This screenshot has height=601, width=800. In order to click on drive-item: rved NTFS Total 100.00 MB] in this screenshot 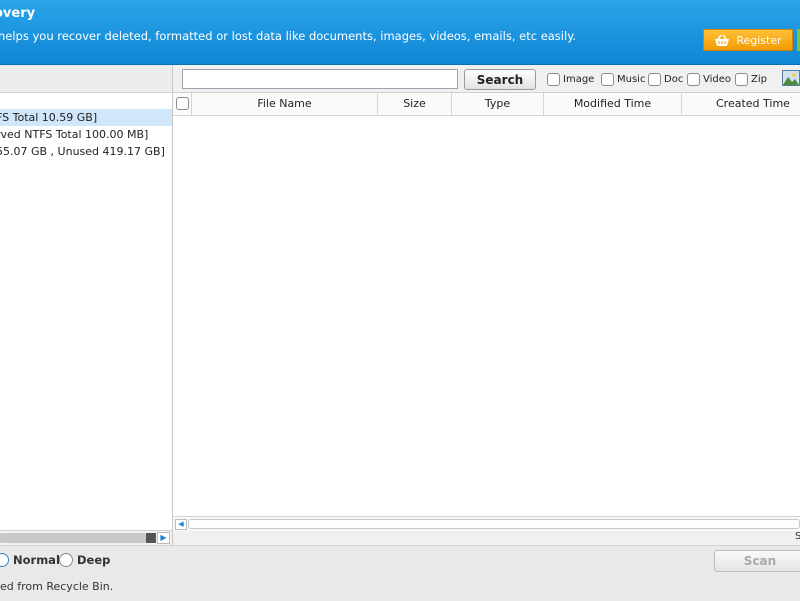, I will do `click(86, 134)`.